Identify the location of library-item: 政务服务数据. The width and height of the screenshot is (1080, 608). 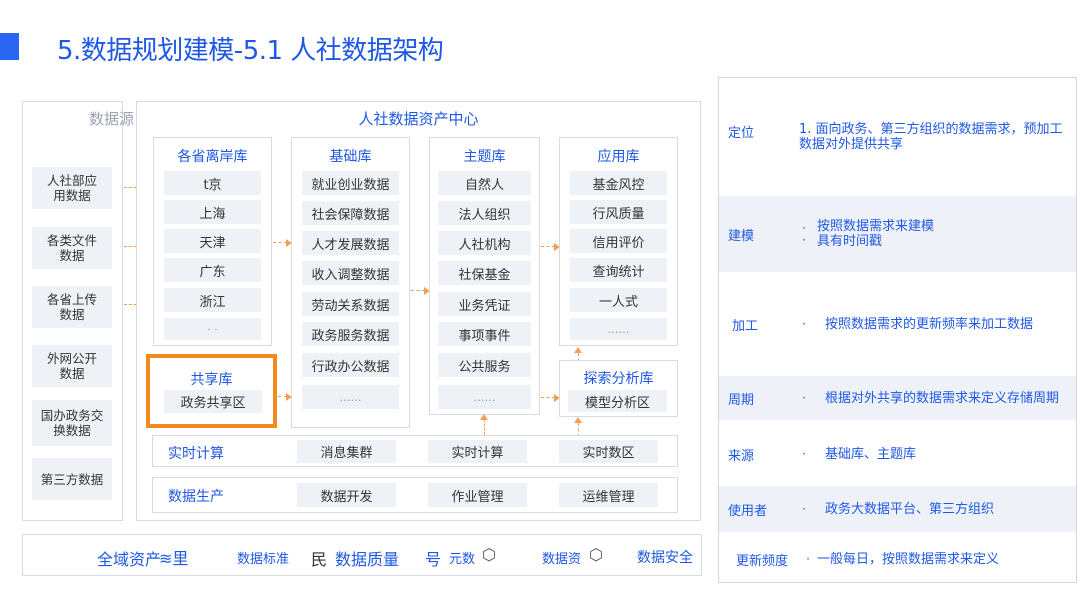
(350, 334).